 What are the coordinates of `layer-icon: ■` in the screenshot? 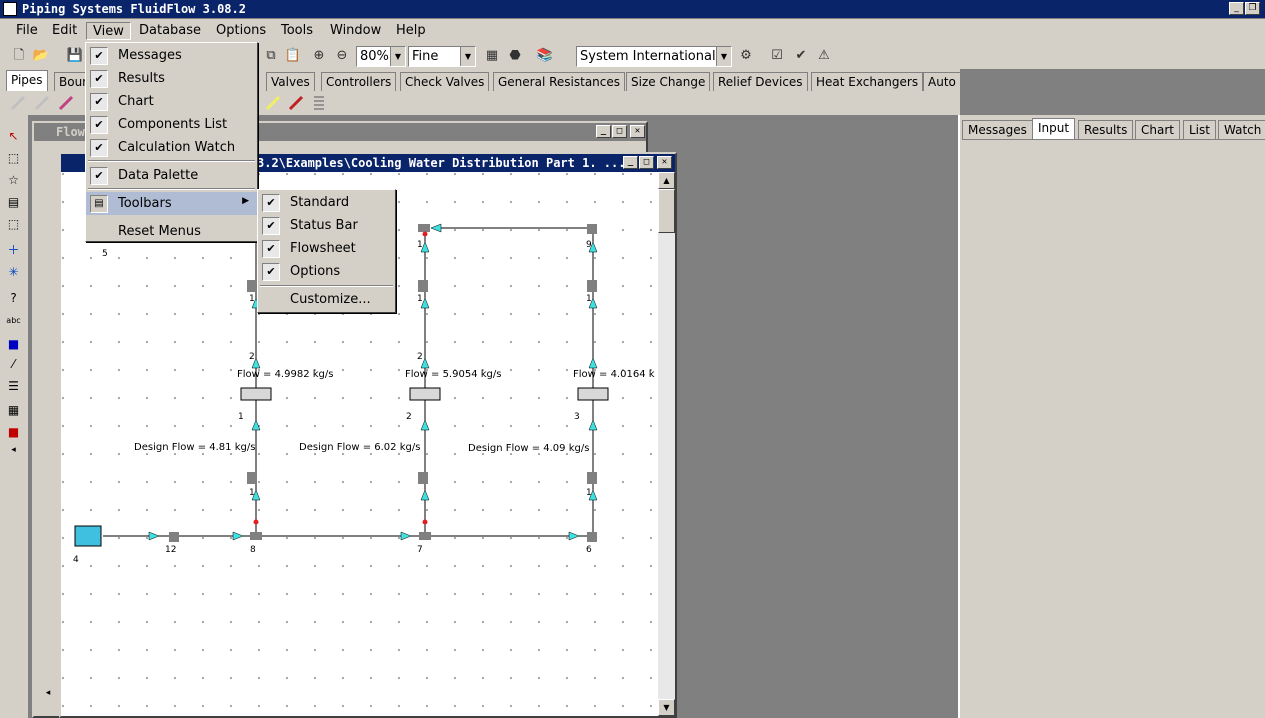 It's located at (13, 344).